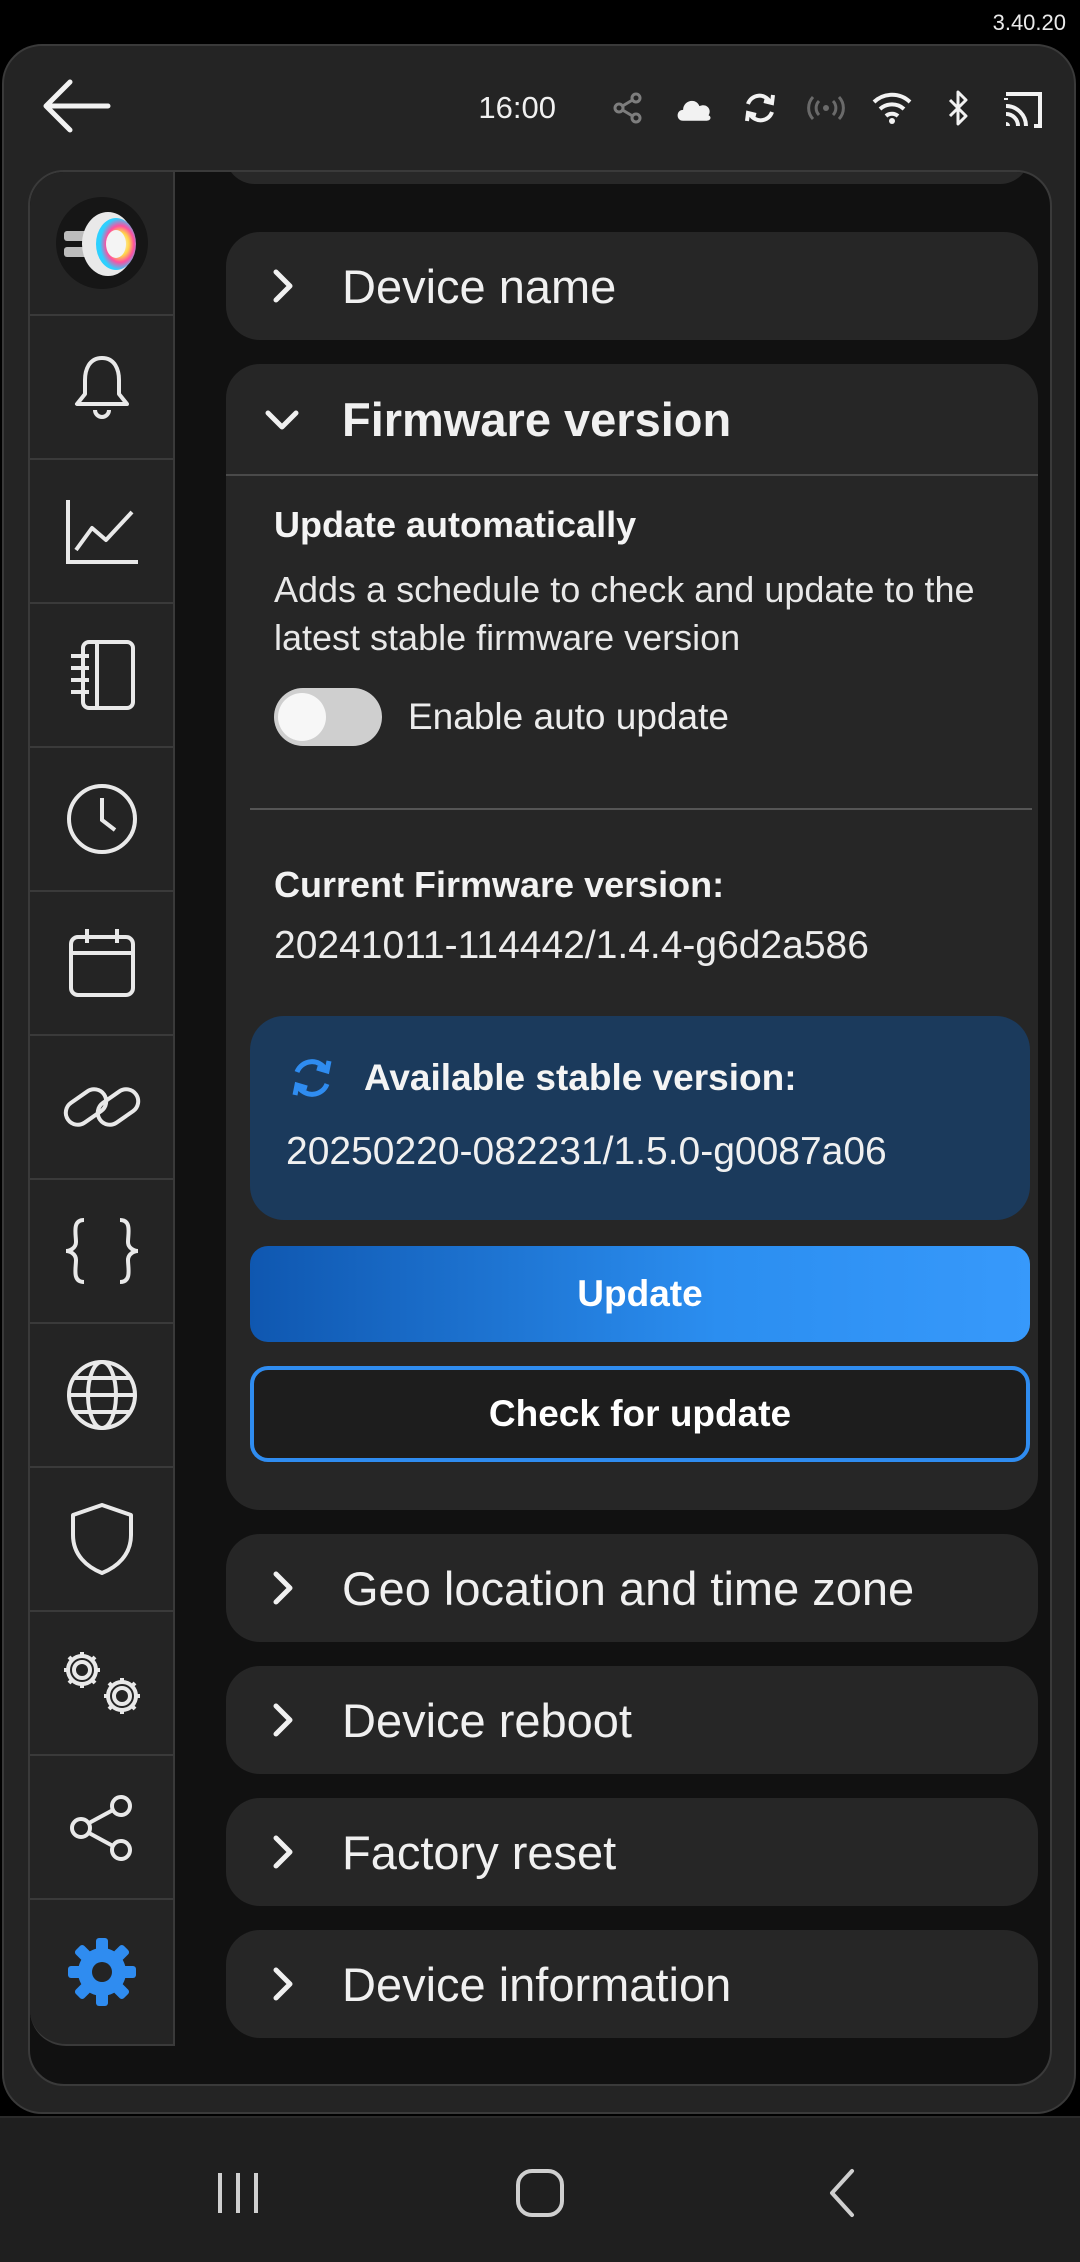  What do you see at coordinates (537, 419) in the screenshot?
I see `section-title: Firmware version` at bounding box center [537, 419].